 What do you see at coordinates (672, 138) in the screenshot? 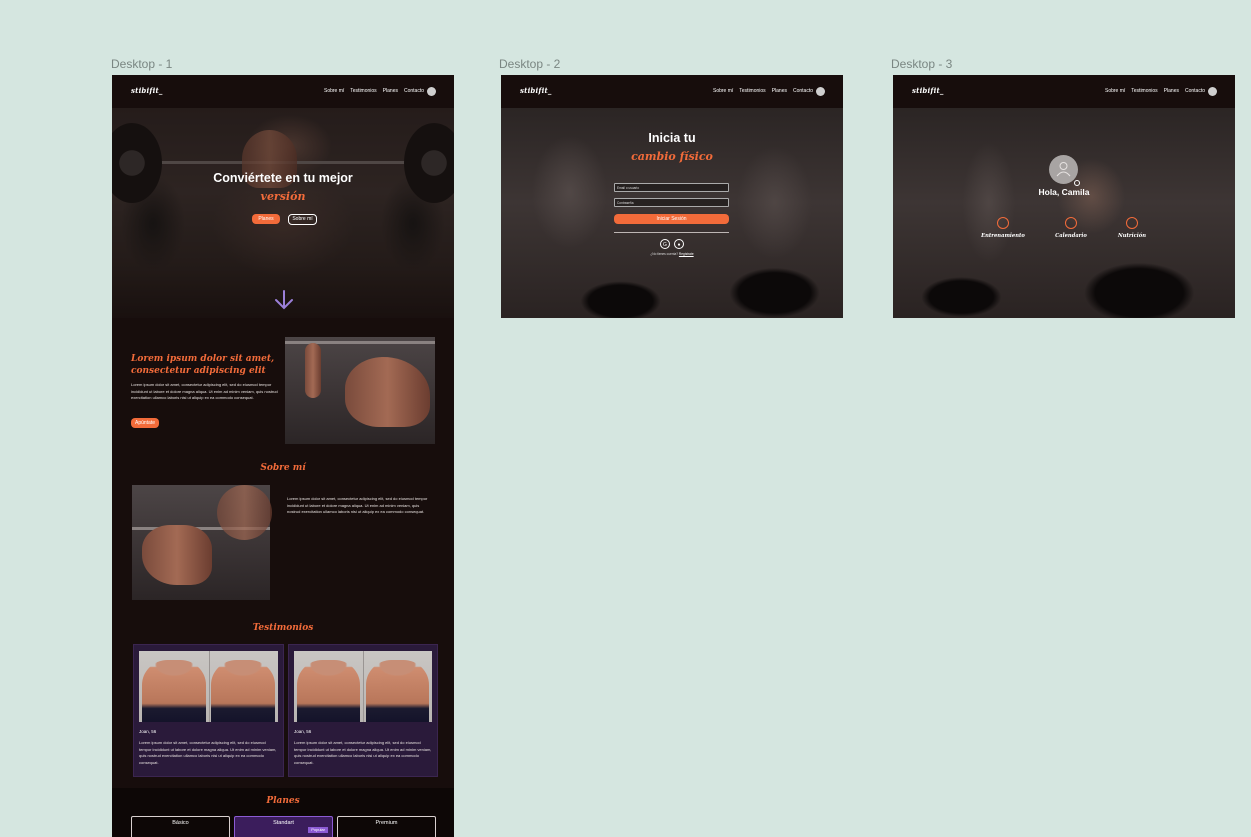
I see `login-title: Inicia tu` at bounding box center [672, 138].